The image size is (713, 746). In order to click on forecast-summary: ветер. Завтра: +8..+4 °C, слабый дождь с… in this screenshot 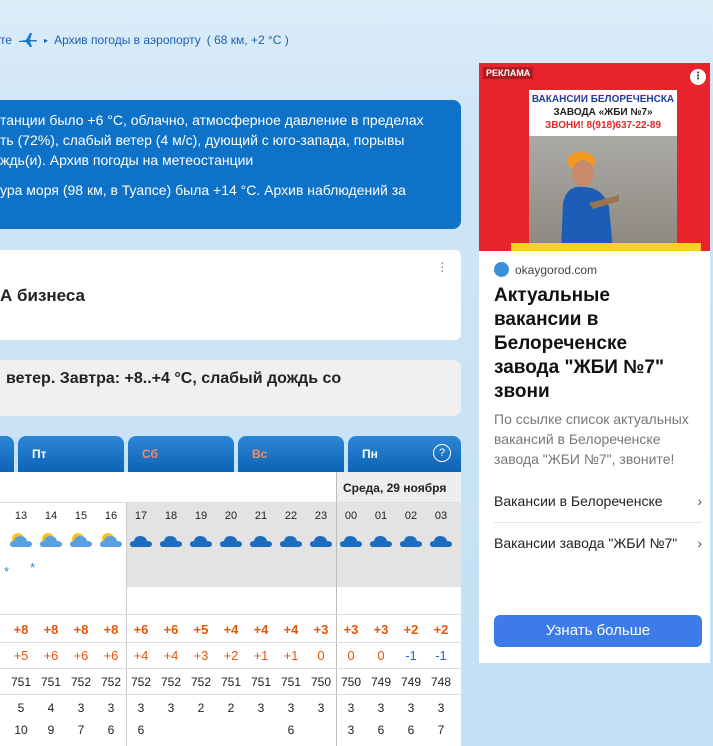, I will do `click(230, 388)`.